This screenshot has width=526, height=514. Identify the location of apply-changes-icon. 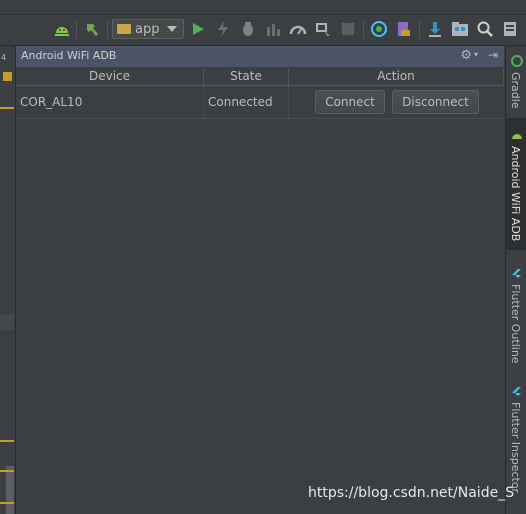
(223, 29).